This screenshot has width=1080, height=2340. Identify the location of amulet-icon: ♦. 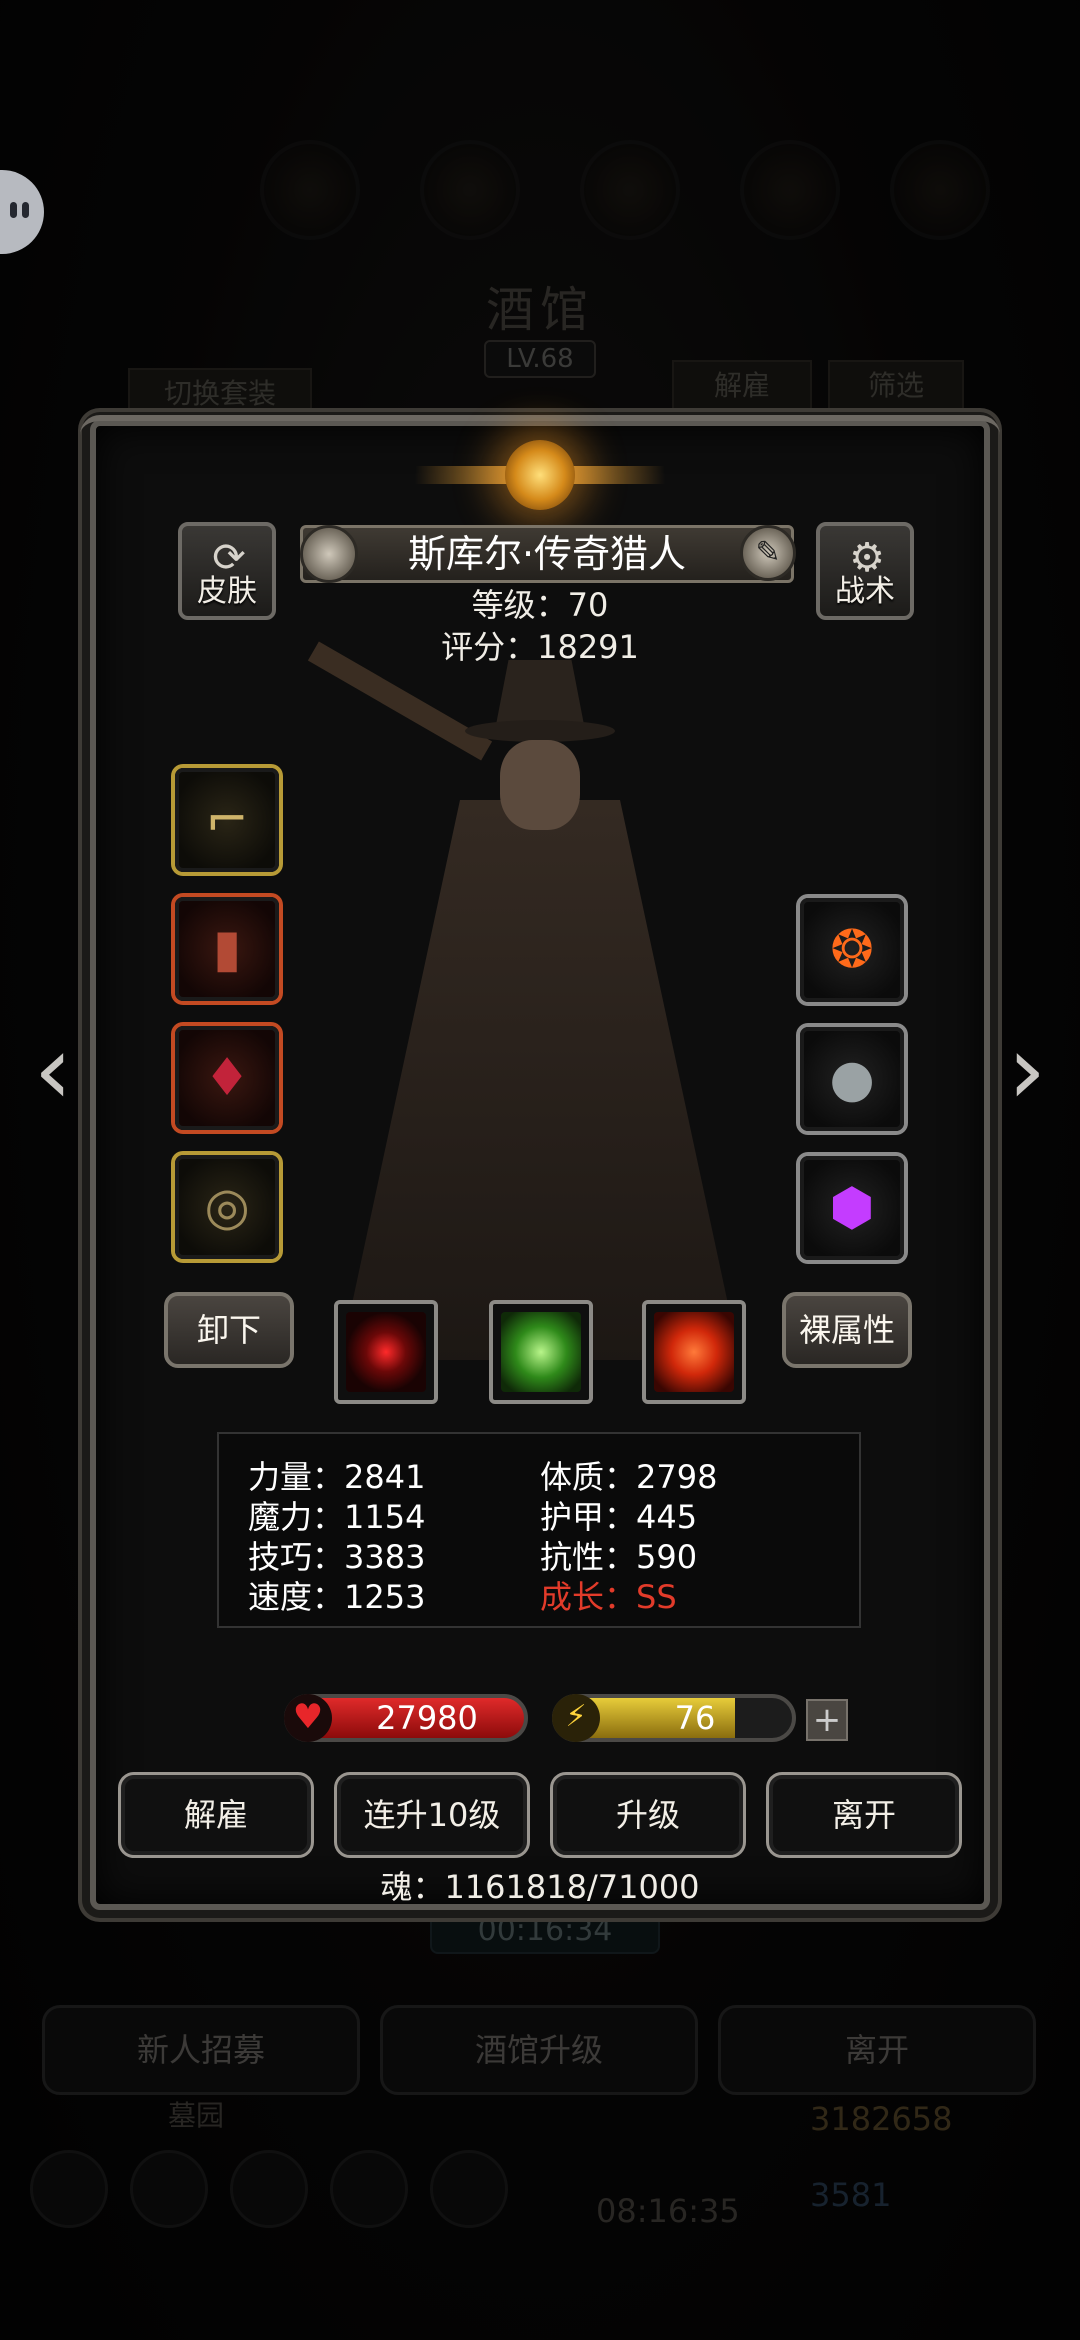
(227, 1078).